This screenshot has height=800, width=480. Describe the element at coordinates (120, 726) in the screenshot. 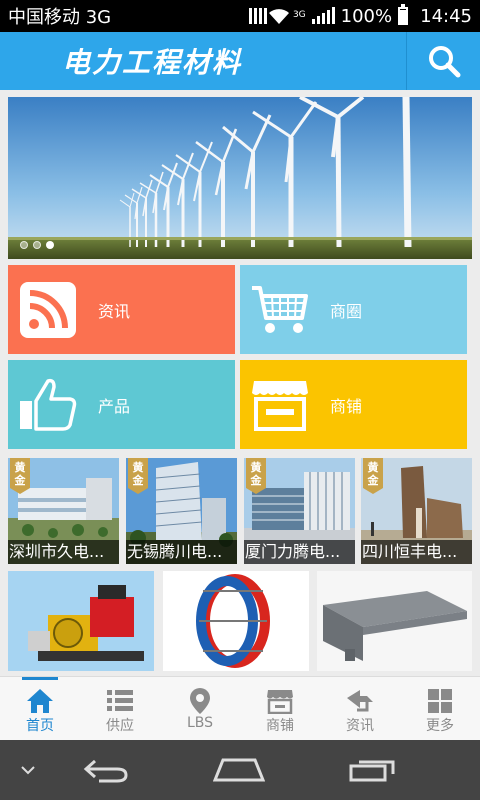

I see `nav-supply-label: 供应` at that location.